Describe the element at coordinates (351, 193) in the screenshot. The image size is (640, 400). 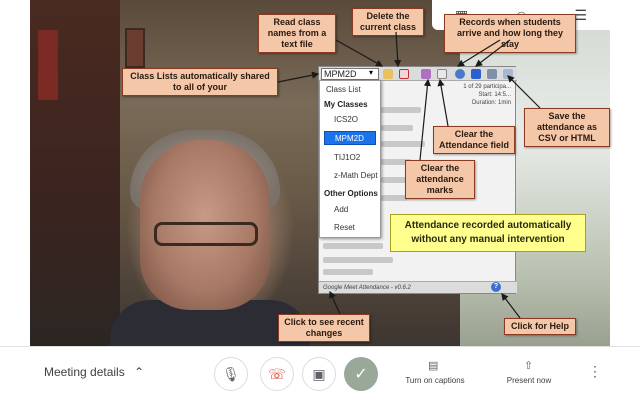
I see `dropdown-group-other-options: Other Options` at that location.